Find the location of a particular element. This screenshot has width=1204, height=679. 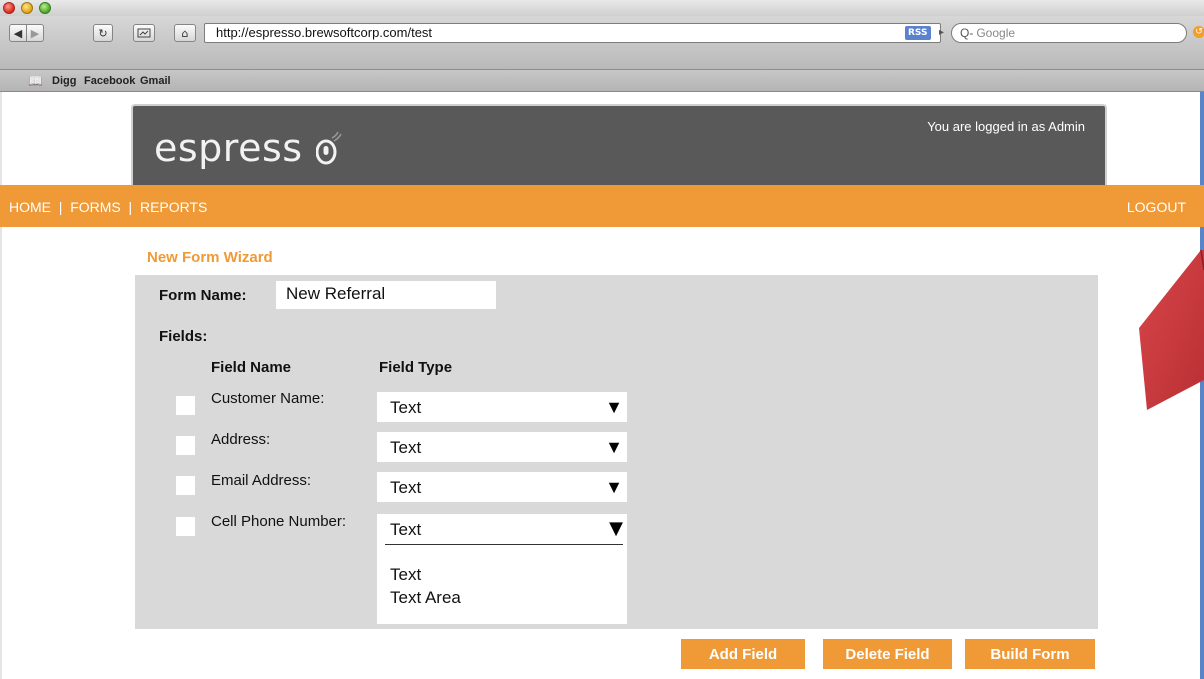

back-button: ◀ is located at coordinates (18, 33).